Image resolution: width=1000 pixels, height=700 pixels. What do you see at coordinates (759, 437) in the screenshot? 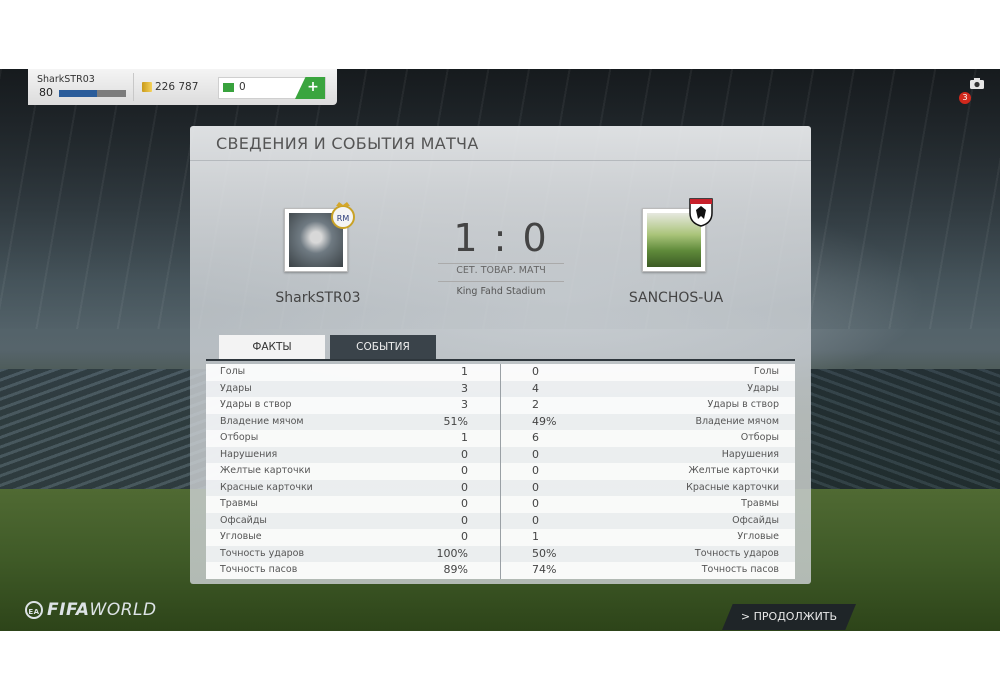
I see `away-stat-label: Отборы` at bounding box center [759, 437].